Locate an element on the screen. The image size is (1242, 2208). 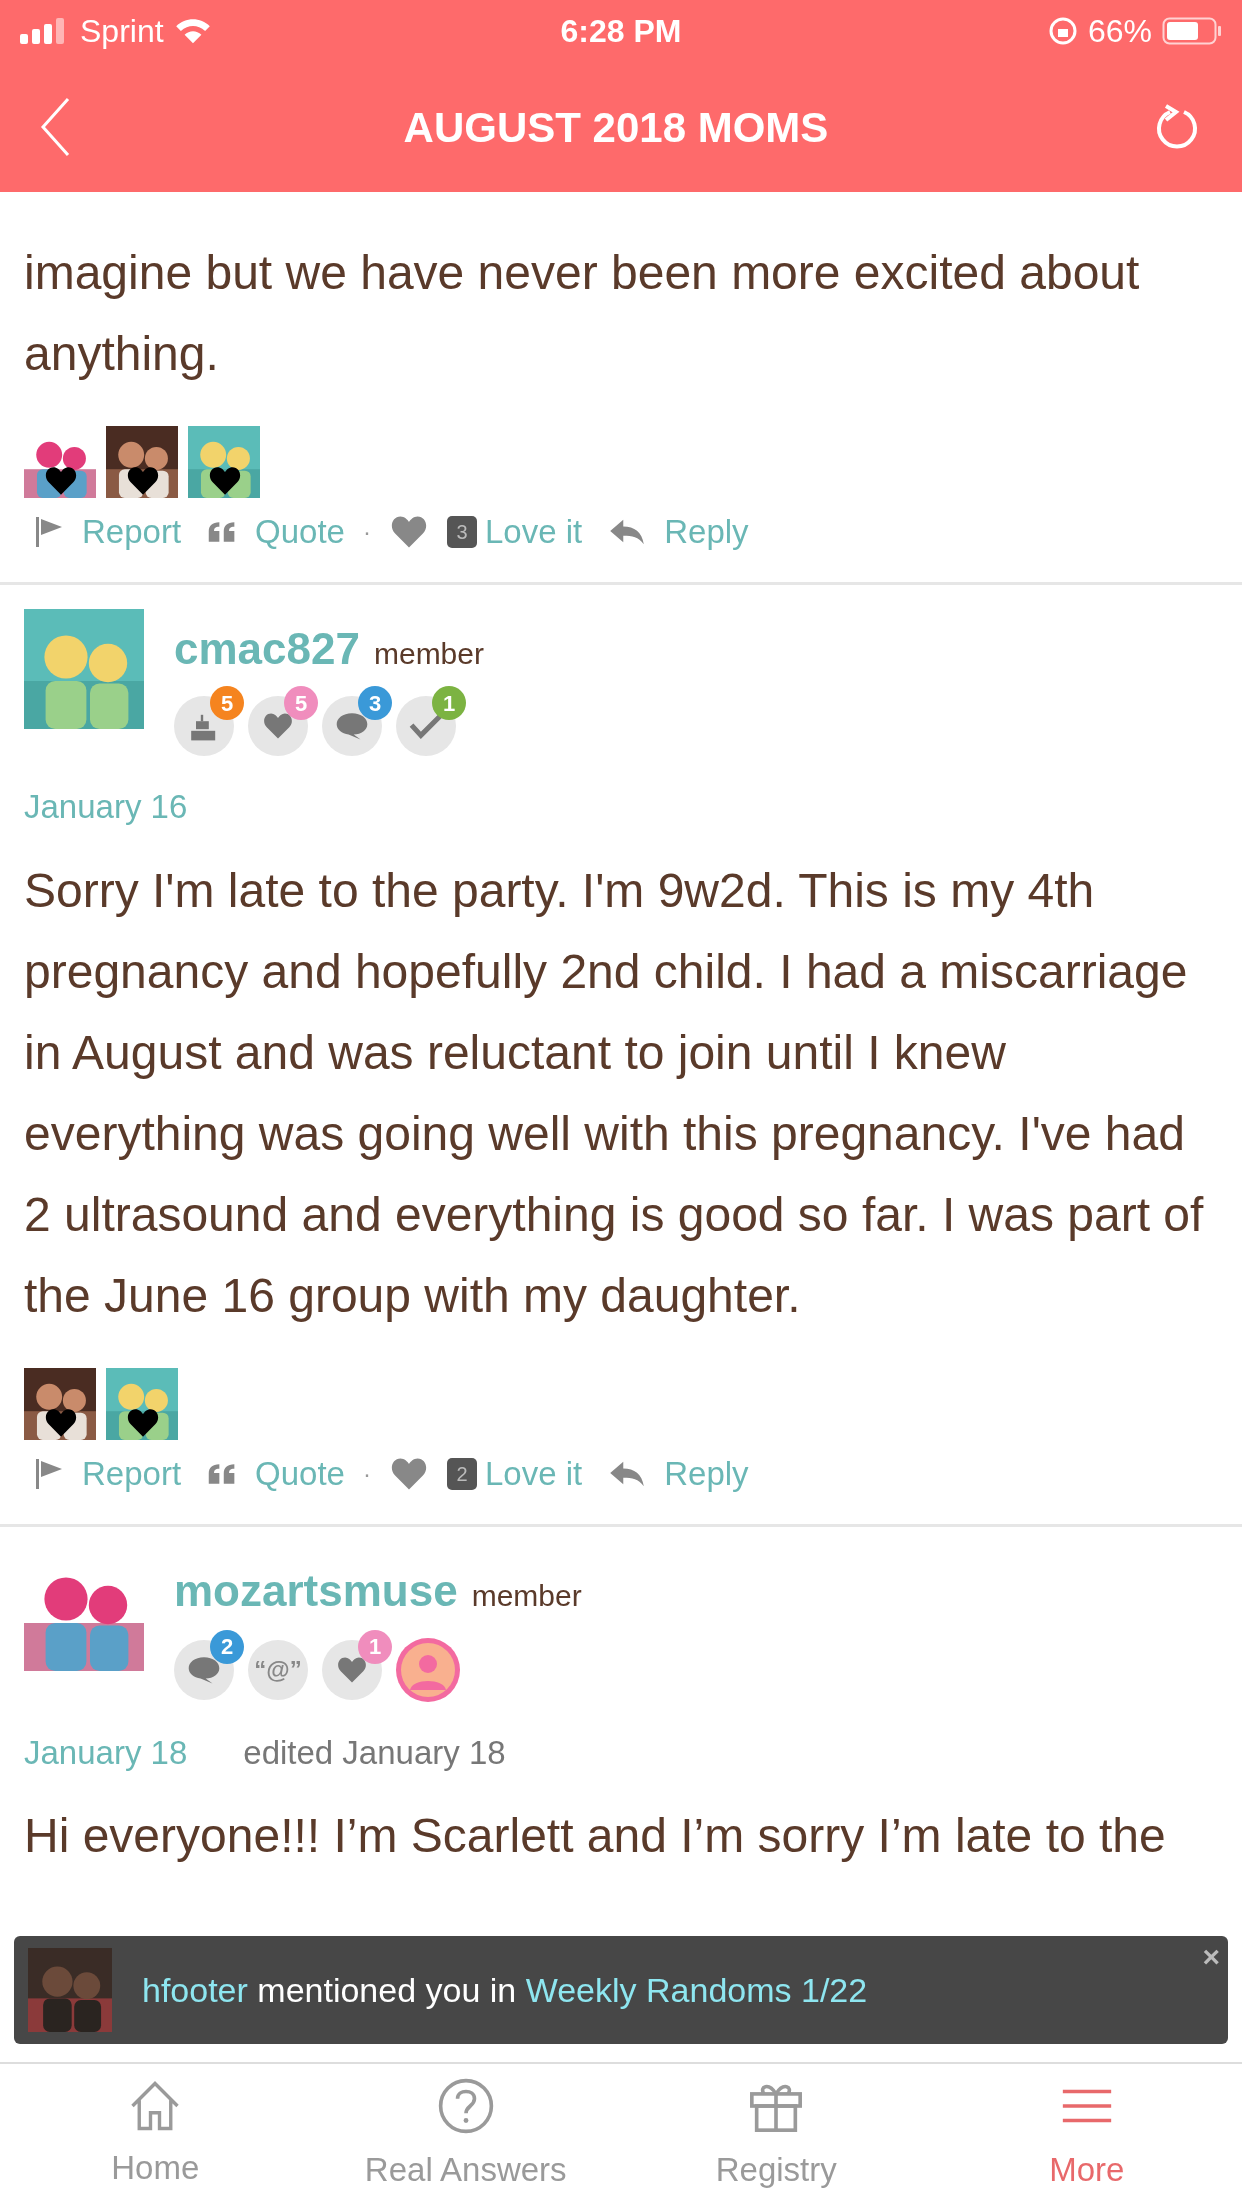
post-text: Hi everyone!!! I’m Scarlett and I’m sorry I’m late to the is located at coordinates (595, 1836).